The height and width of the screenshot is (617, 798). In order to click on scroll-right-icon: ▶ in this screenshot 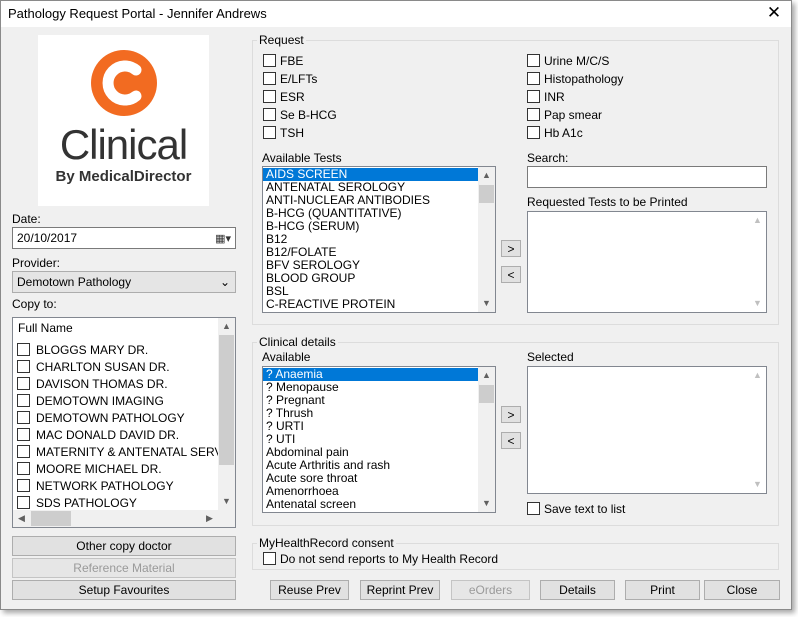, I will do `click(209, 518)`.